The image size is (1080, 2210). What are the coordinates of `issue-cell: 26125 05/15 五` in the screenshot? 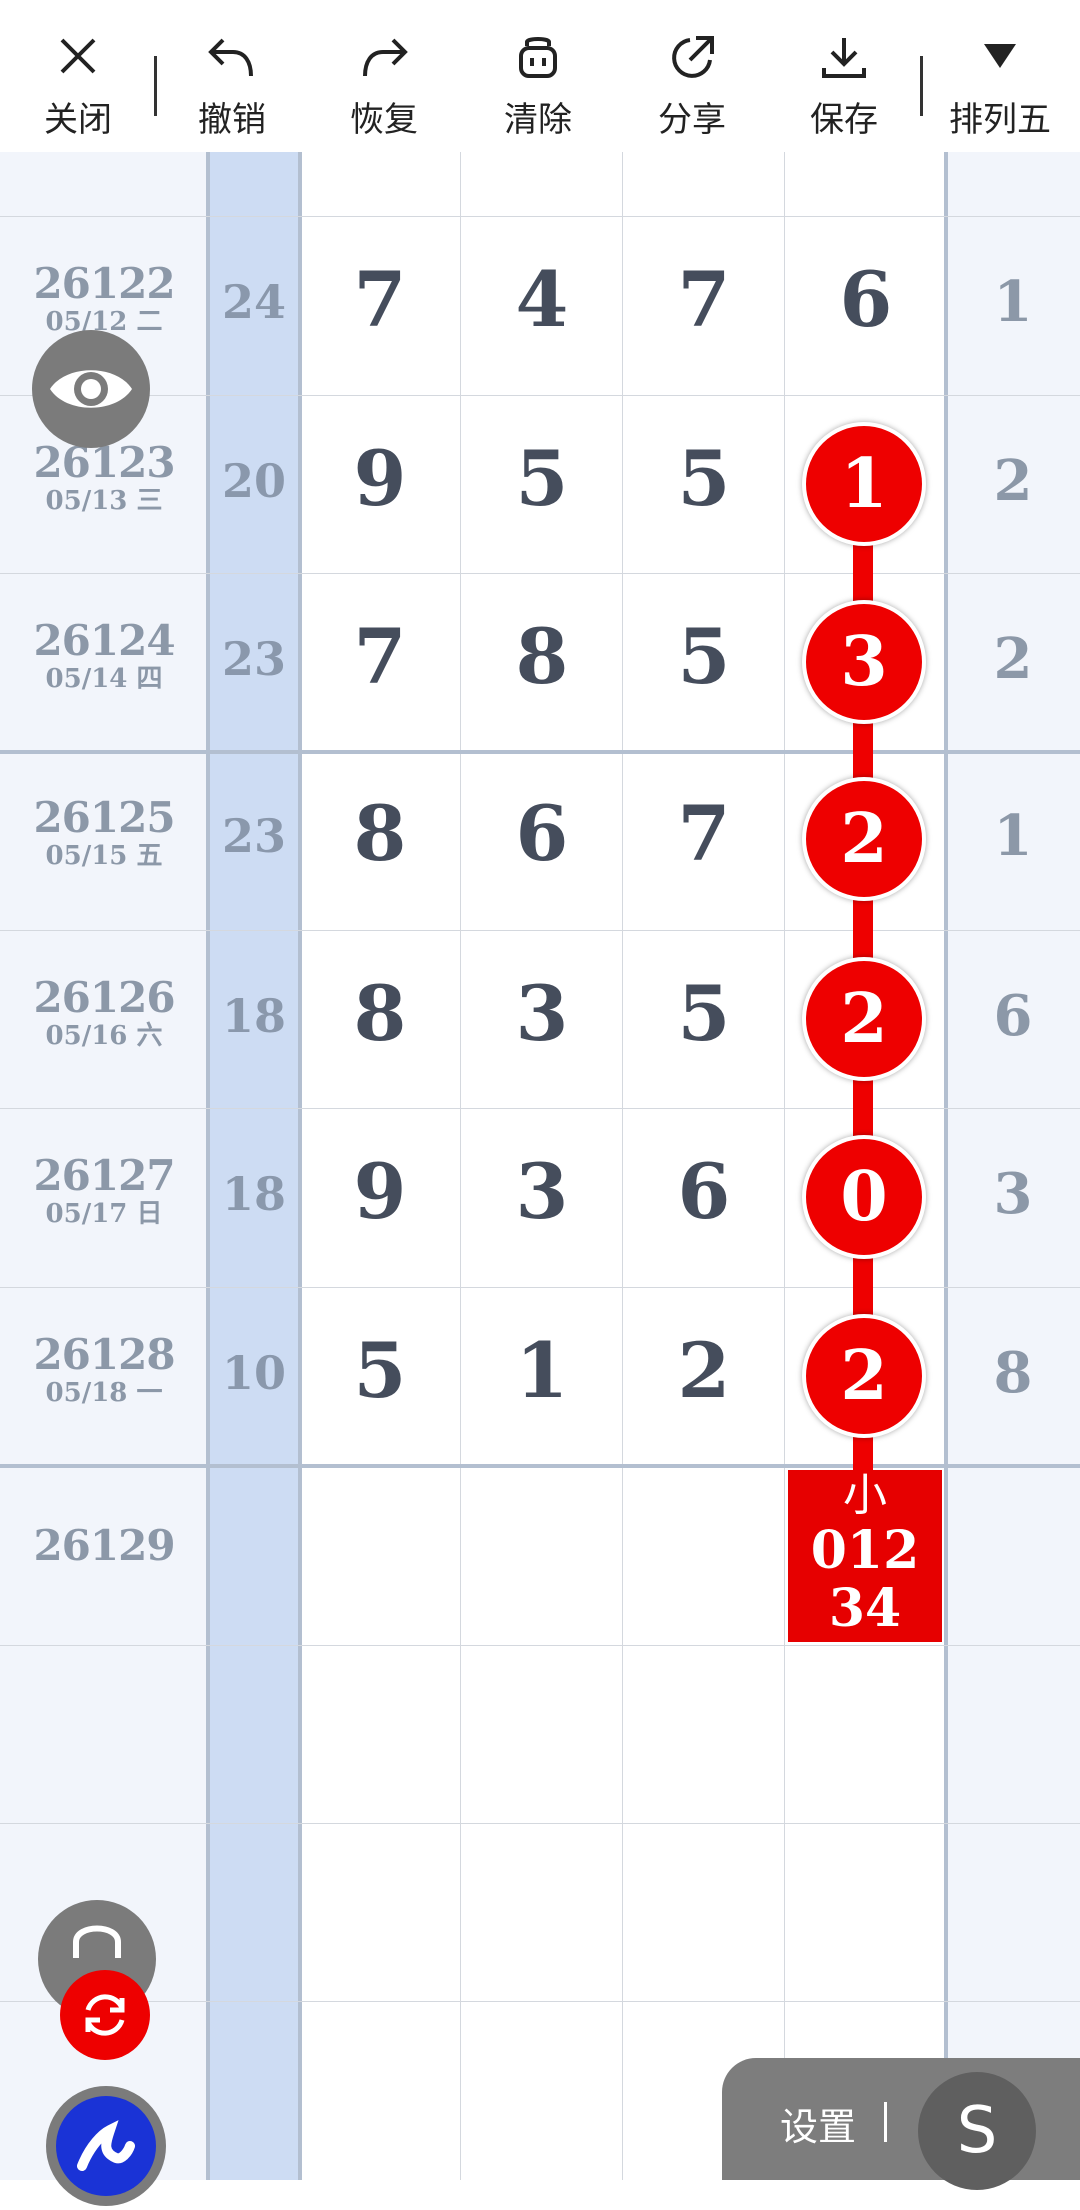 It's located at (104, 832).